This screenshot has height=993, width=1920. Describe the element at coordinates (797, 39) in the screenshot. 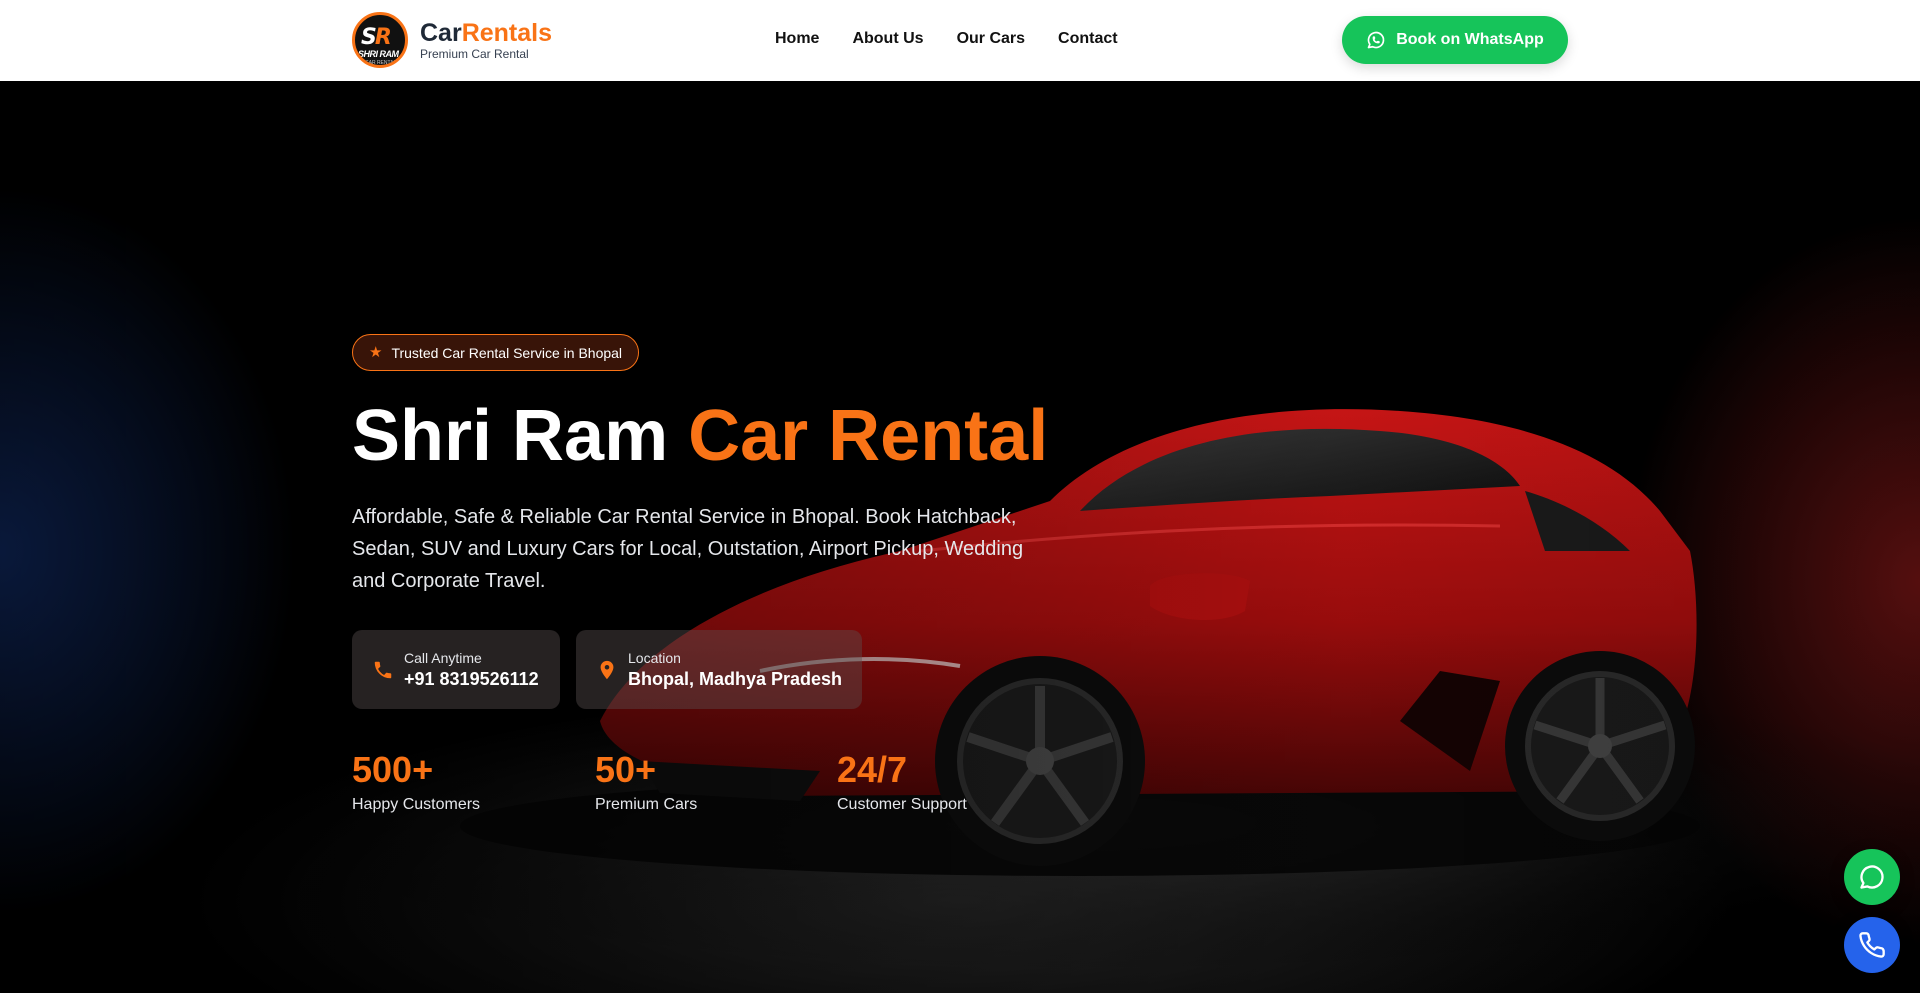

I see `nav-home: Home` at that location.